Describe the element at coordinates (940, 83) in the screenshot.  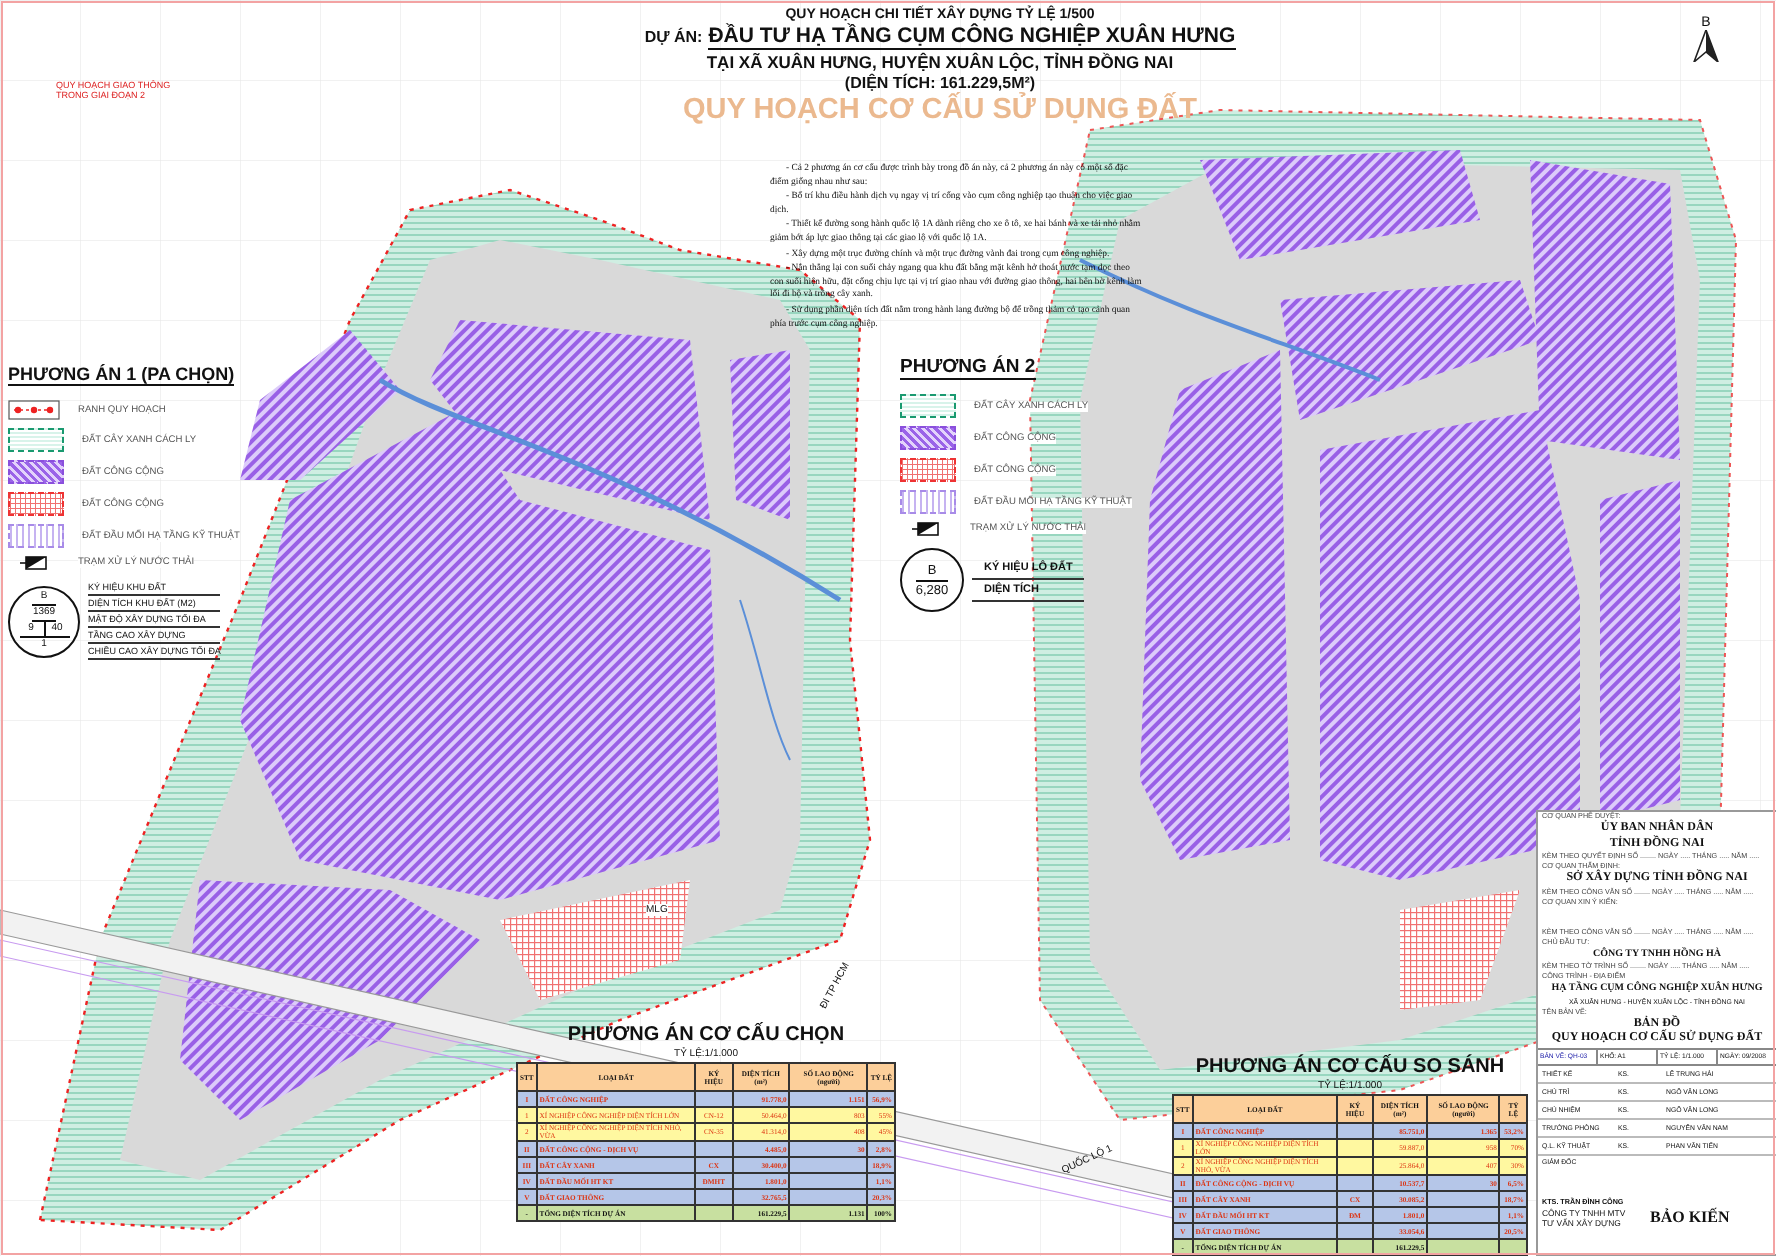
I see `project-area: (DIỆN TÍCH: 161.229,5M²)` at that location.